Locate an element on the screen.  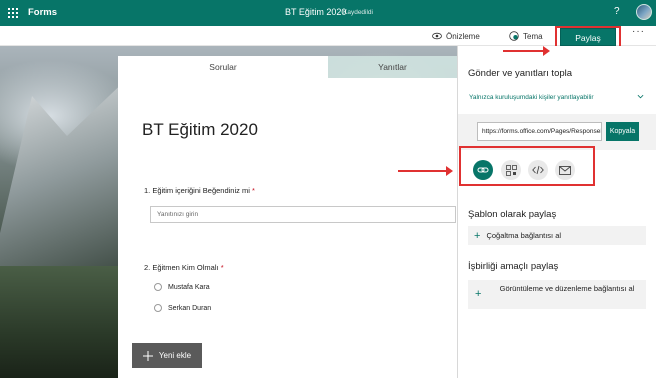
document-title: BT Eğitim 2020 is located at coordinates (316, 12).